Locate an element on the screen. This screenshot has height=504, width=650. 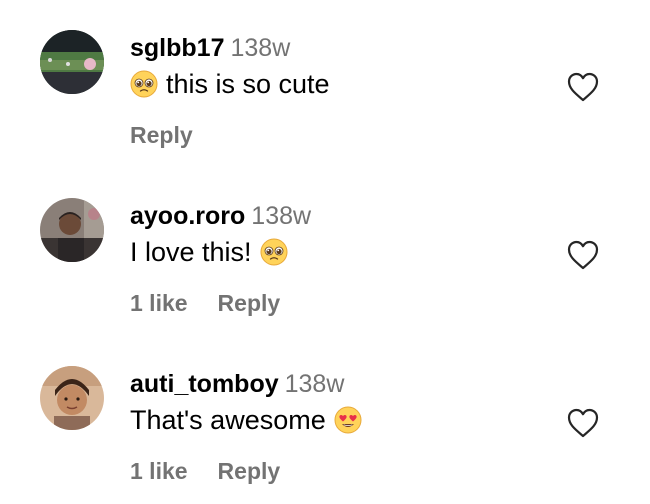
comment-header: ayoo.roro 138w is located at coordinates (220, 216).